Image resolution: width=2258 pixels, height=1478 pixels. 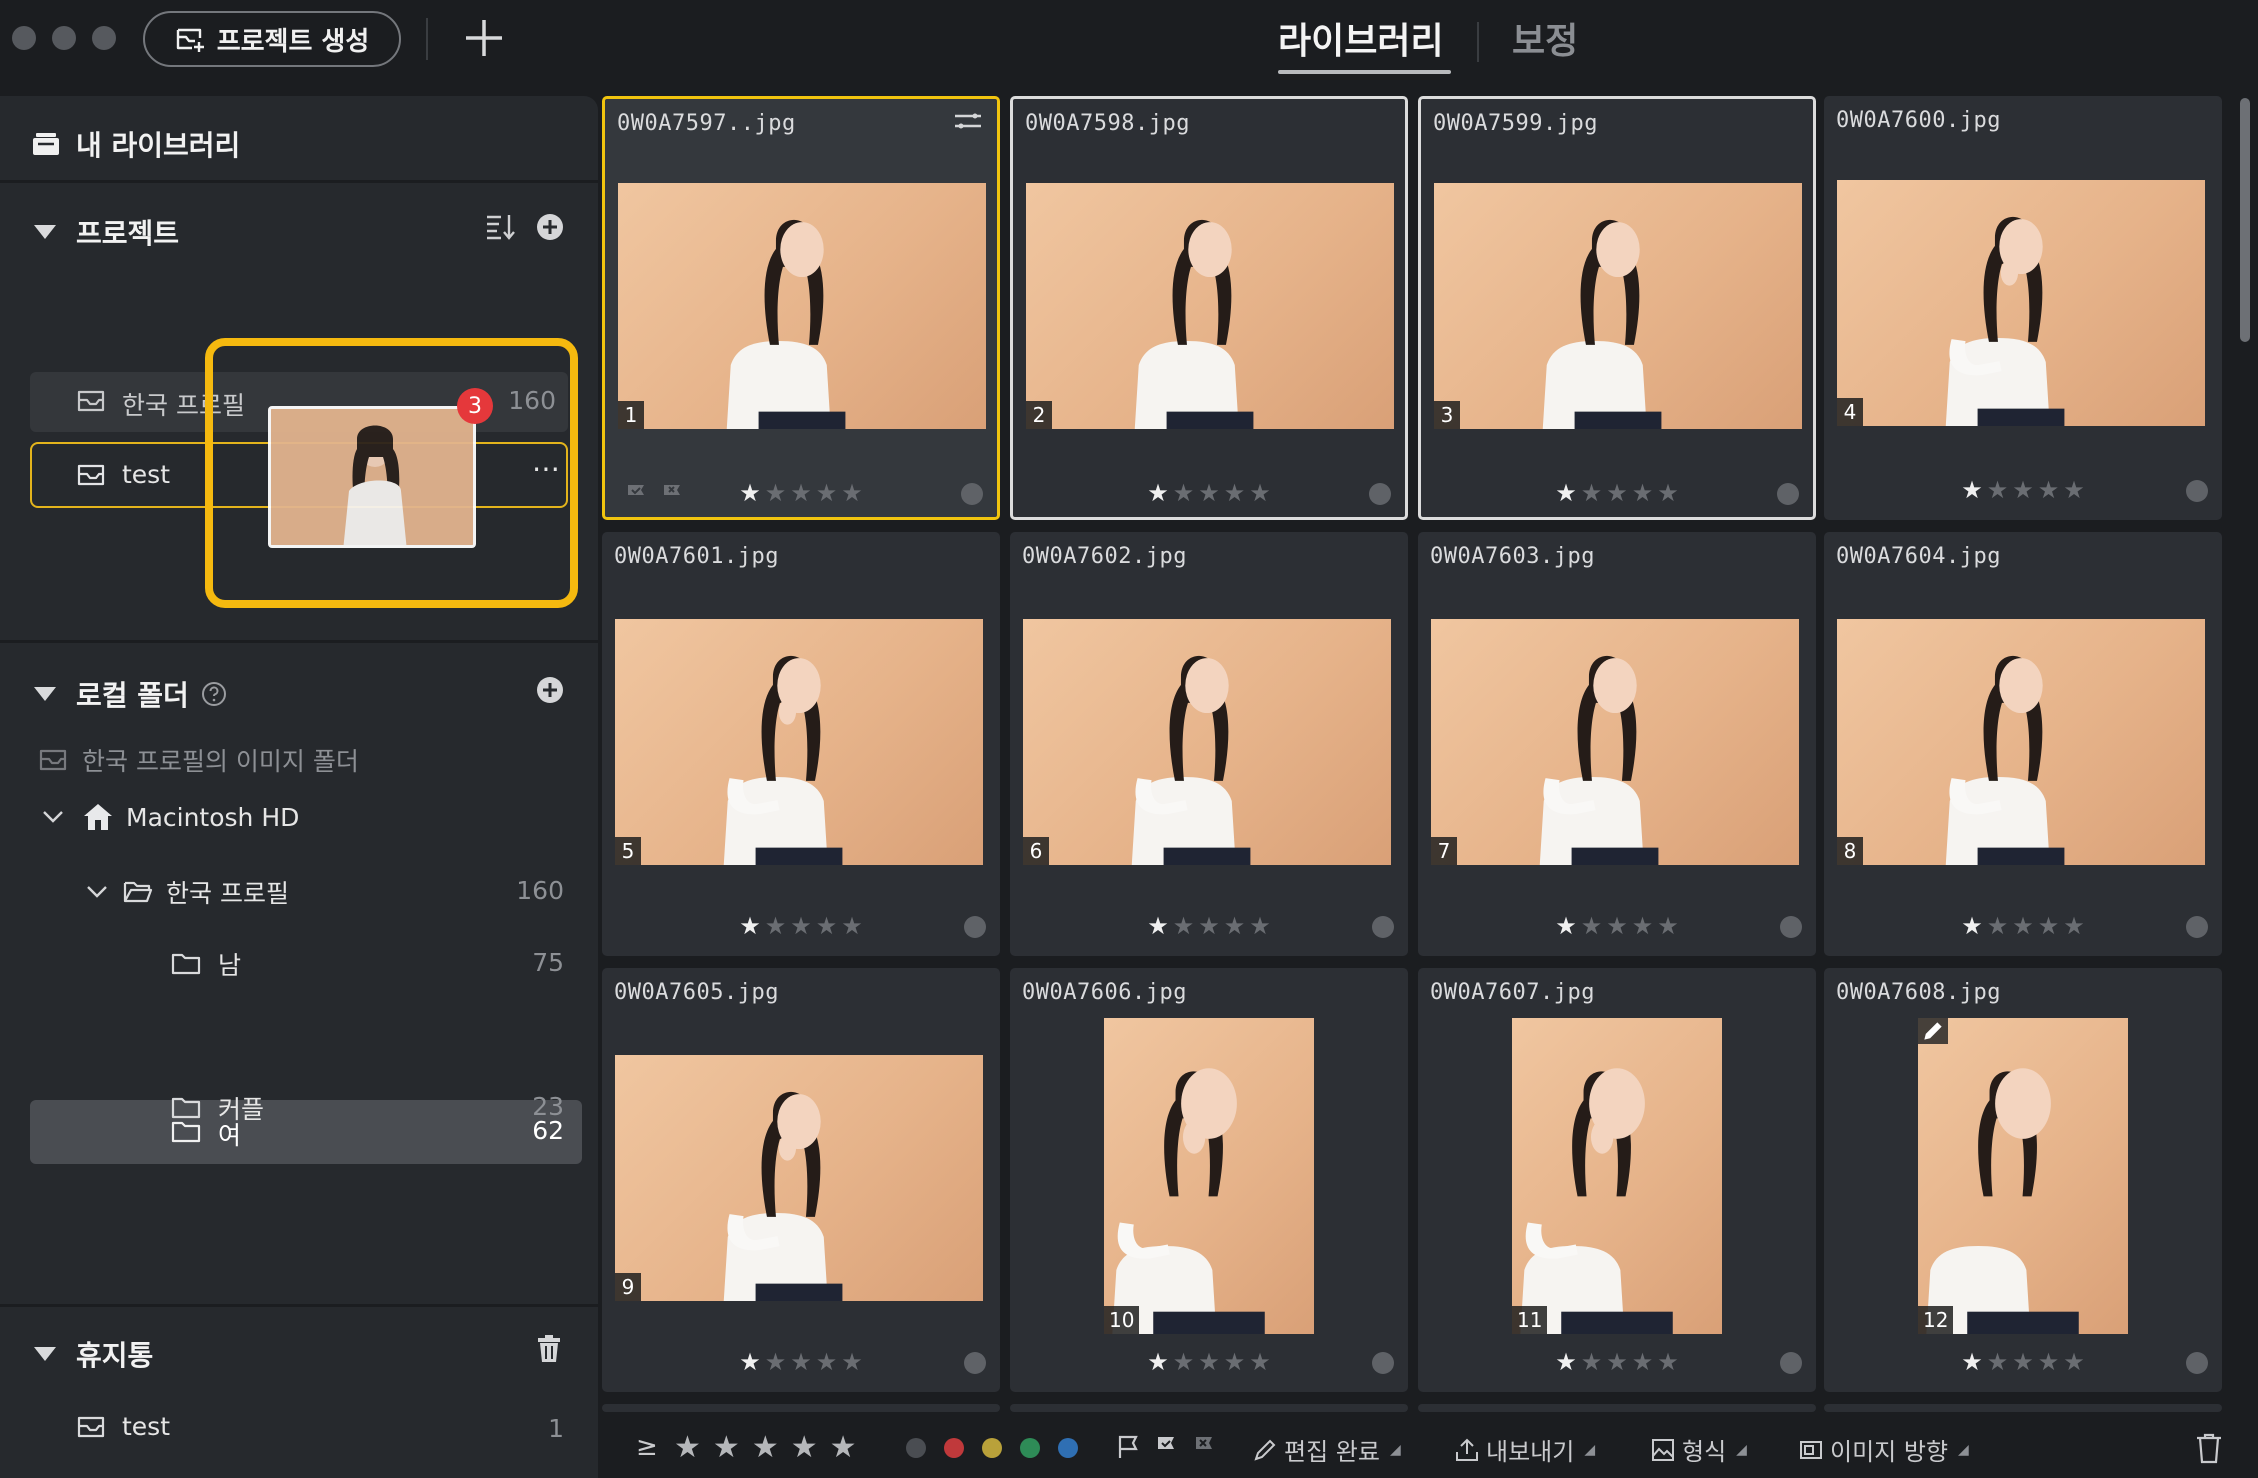 I want to click on photo-card: 0W0A7600.jpg 4 ★ ★ ★ ★ ★, so click(x=2023, y=308).